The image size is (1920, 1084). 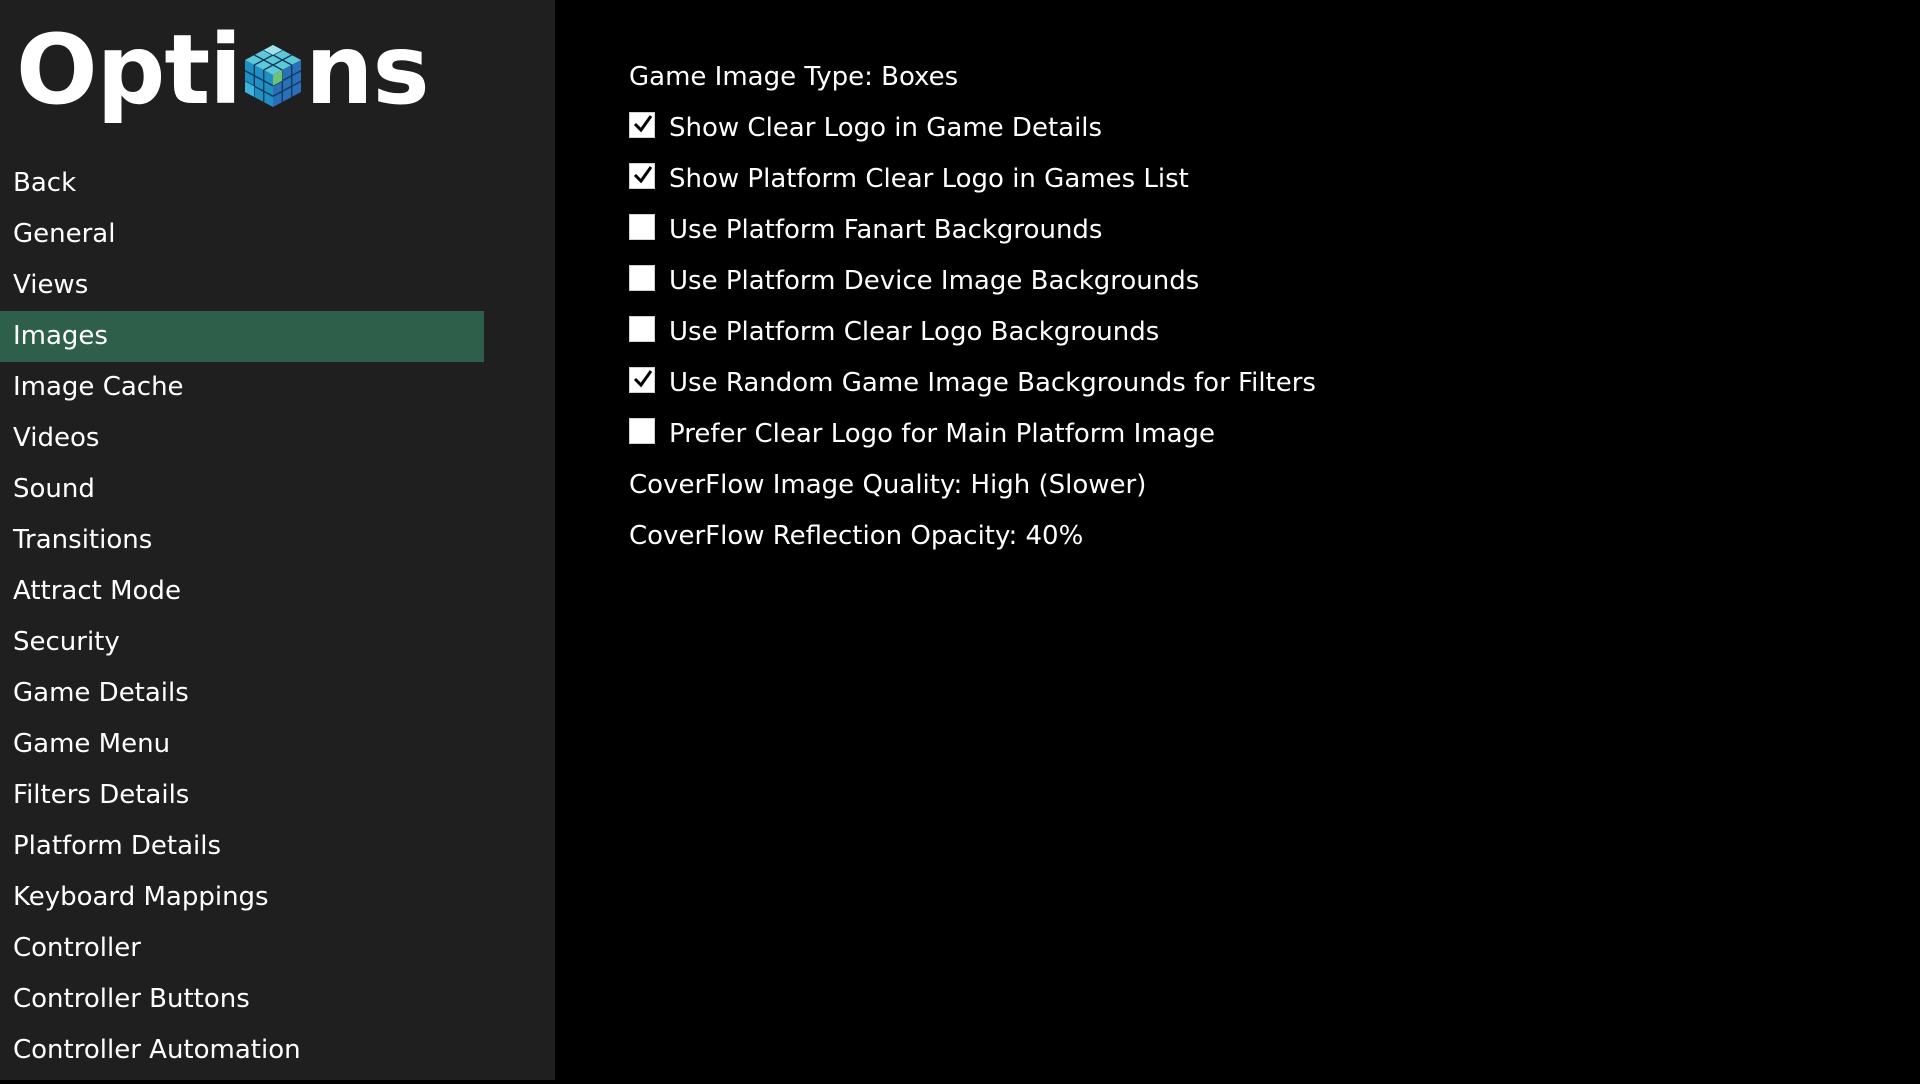 I want to click on title-text-start: Opti, so click(x=129, y=70).